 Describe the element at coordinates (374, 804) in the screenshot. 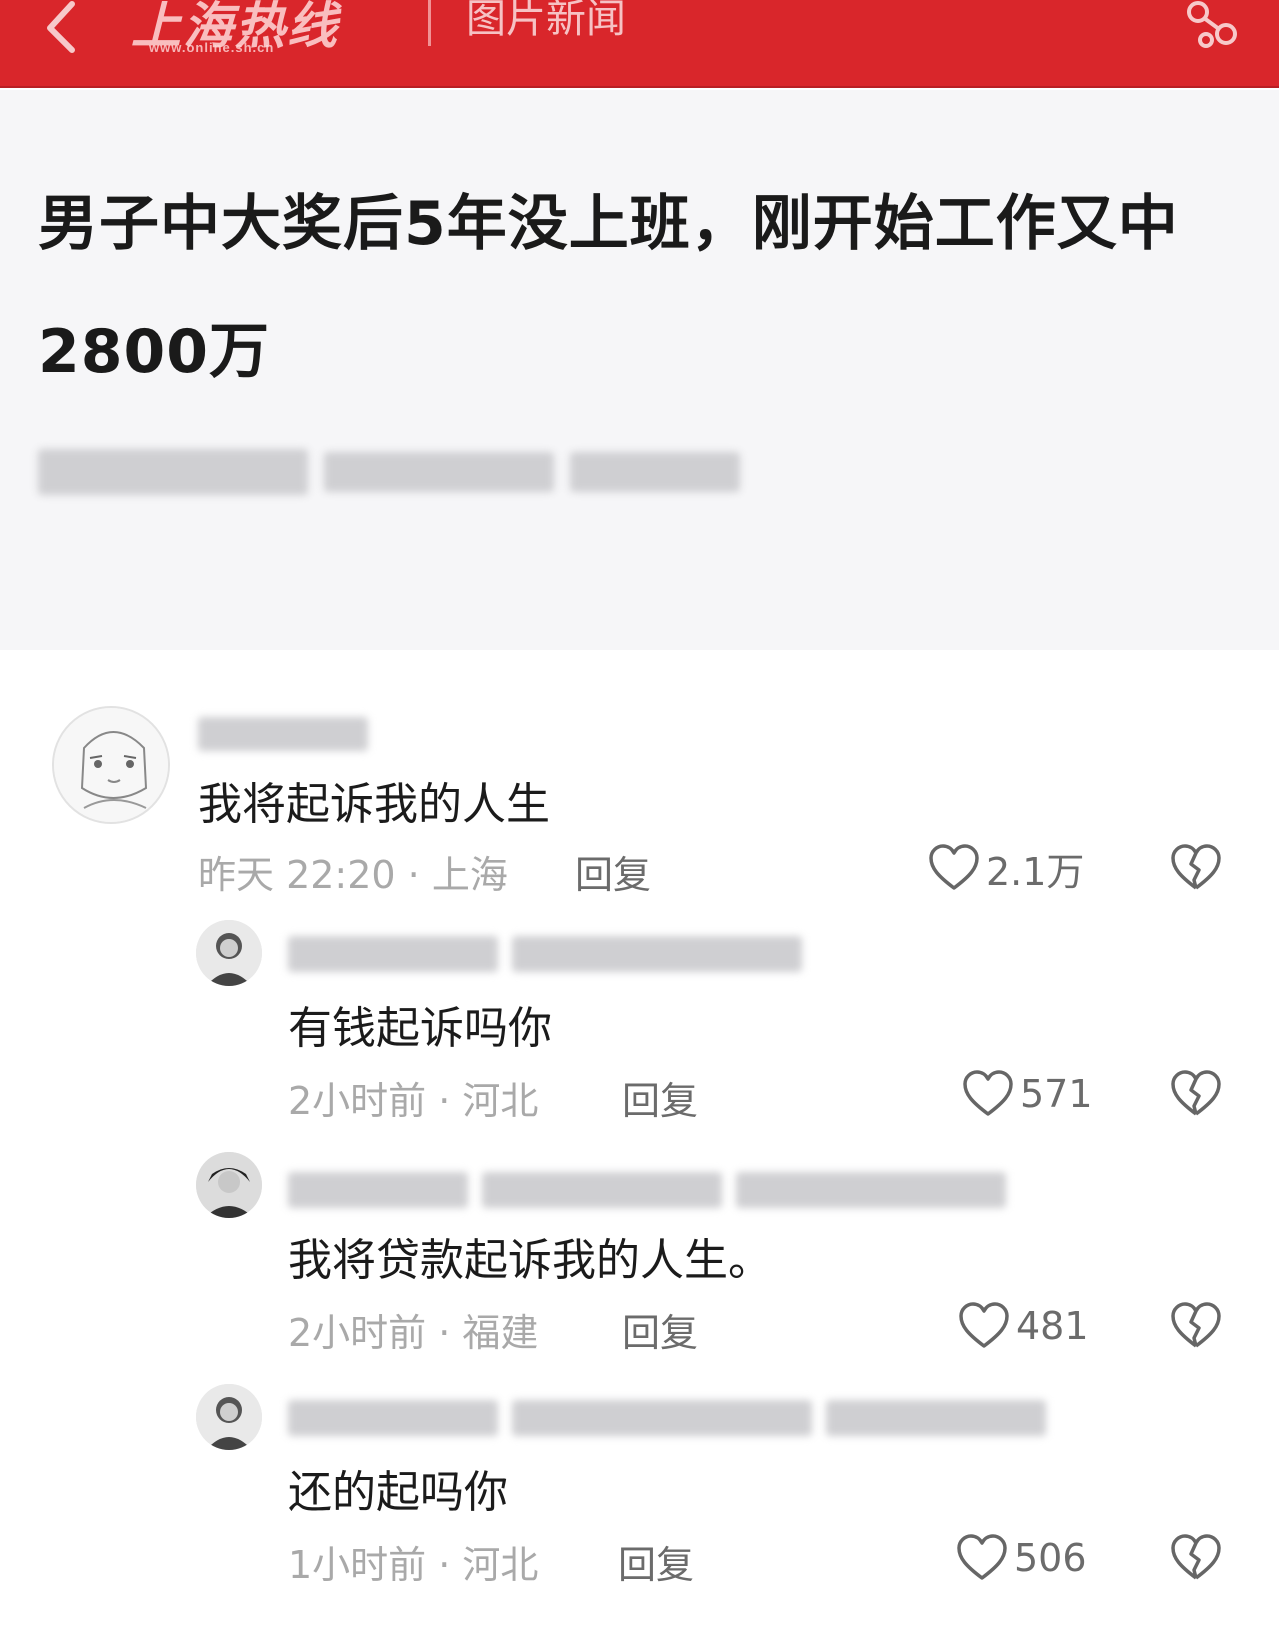

I see `comment-text: 我将起诉我的人生` at that location.